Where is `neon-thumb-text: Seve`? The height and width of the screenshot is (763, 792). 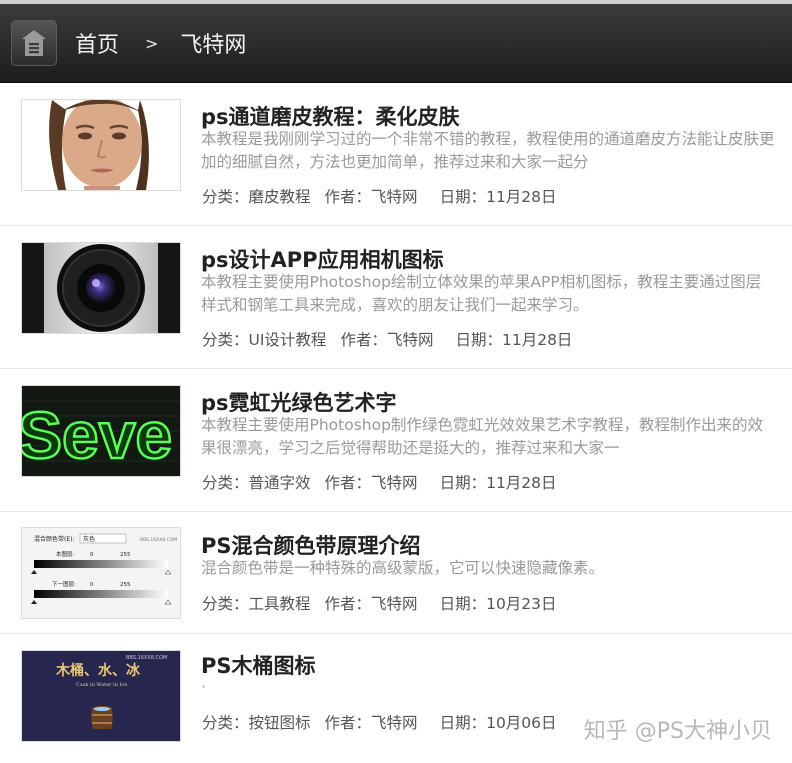
neon-thumb-text: Seve is located at coordinates (97, 435).